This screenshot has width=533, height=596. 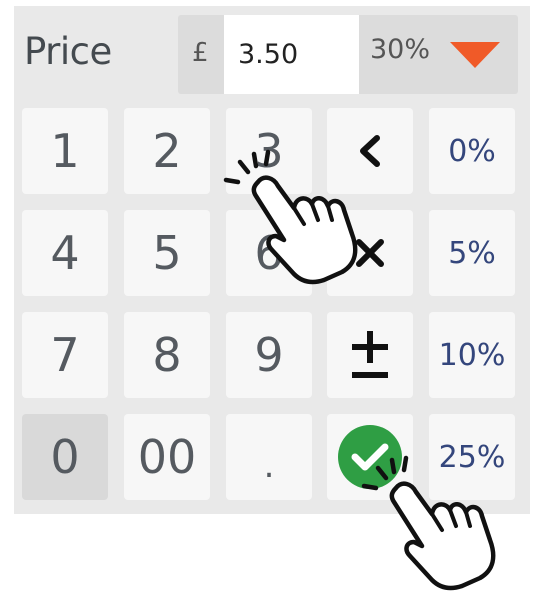 What do you see at coordinates (269, 355) in the screenshot?
I see `key-9: 9` at bounding box center [269, 355].